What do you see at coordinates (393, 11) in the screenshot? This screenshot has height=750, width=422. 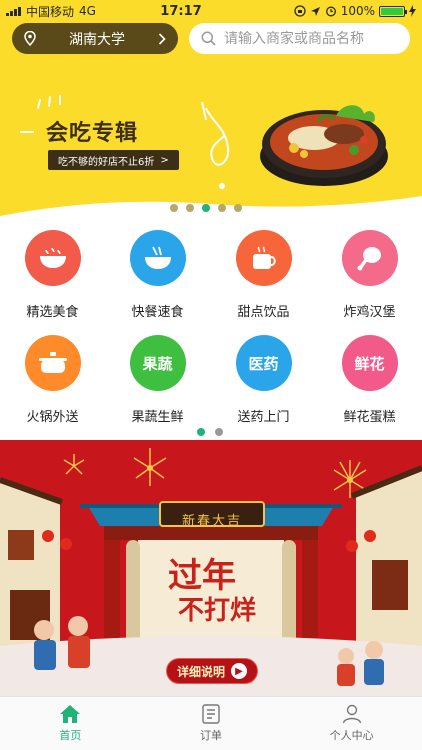 I see `battery-icon` at bounding box center [393, 11].